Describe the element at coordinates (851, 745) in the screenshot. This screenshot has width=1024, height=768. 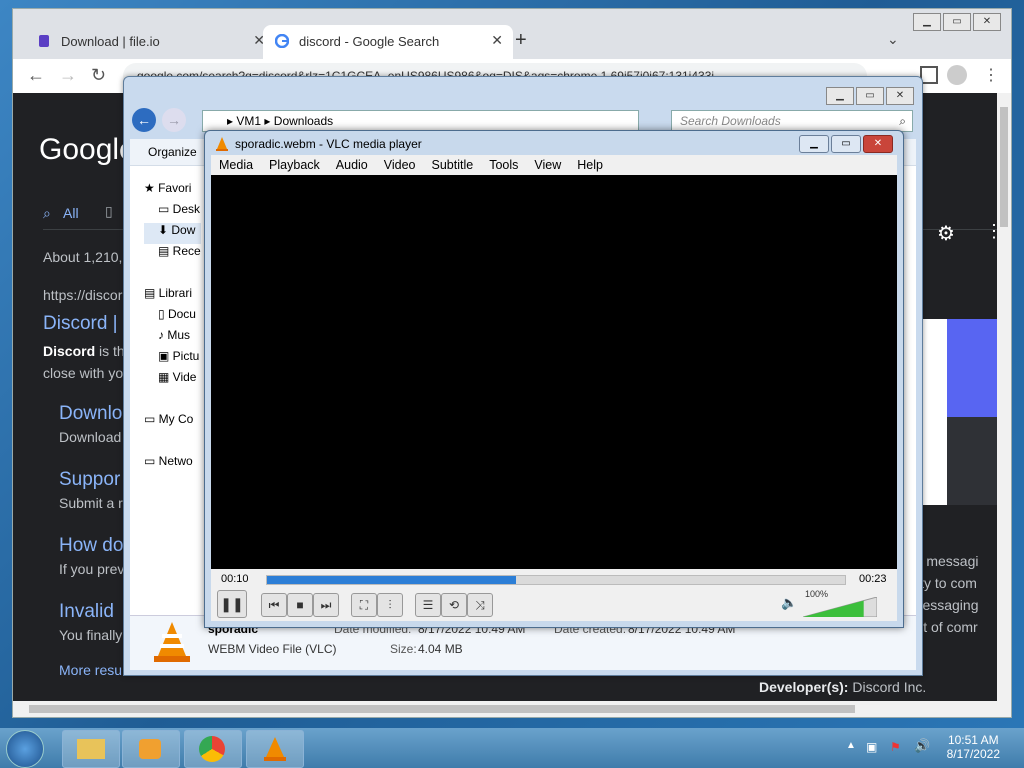
I see `show-hidden-icons: ▲` at that location.